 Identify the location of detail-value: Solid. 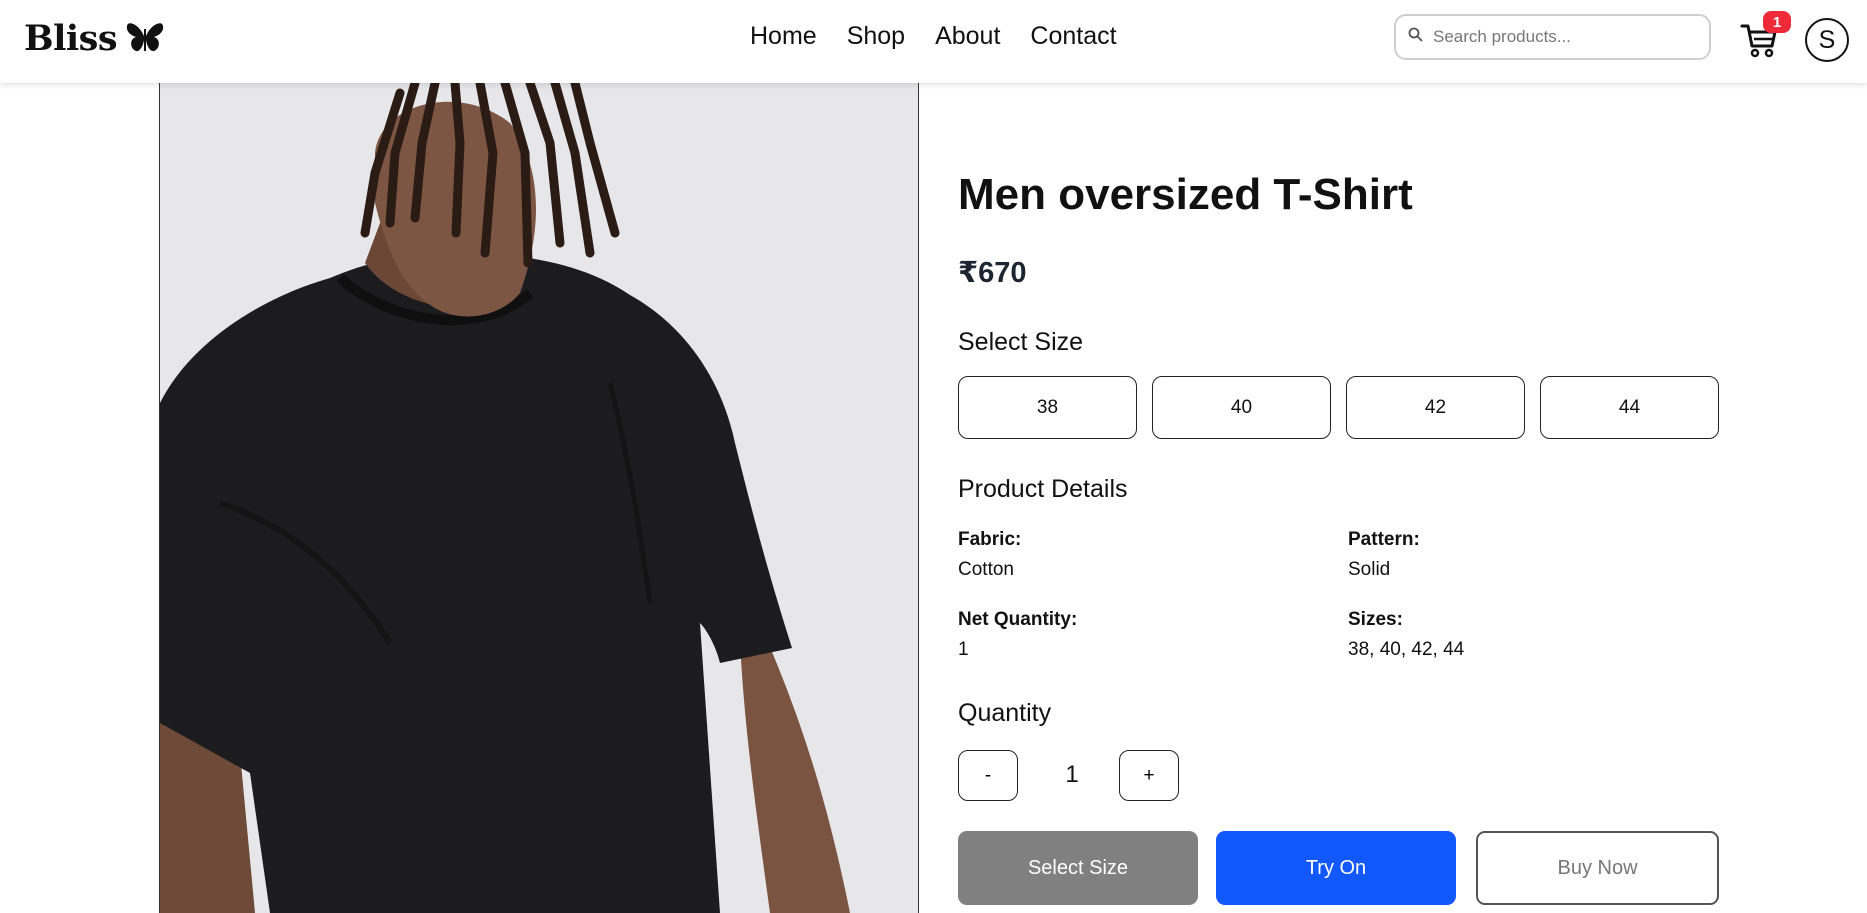
(1369, 569).